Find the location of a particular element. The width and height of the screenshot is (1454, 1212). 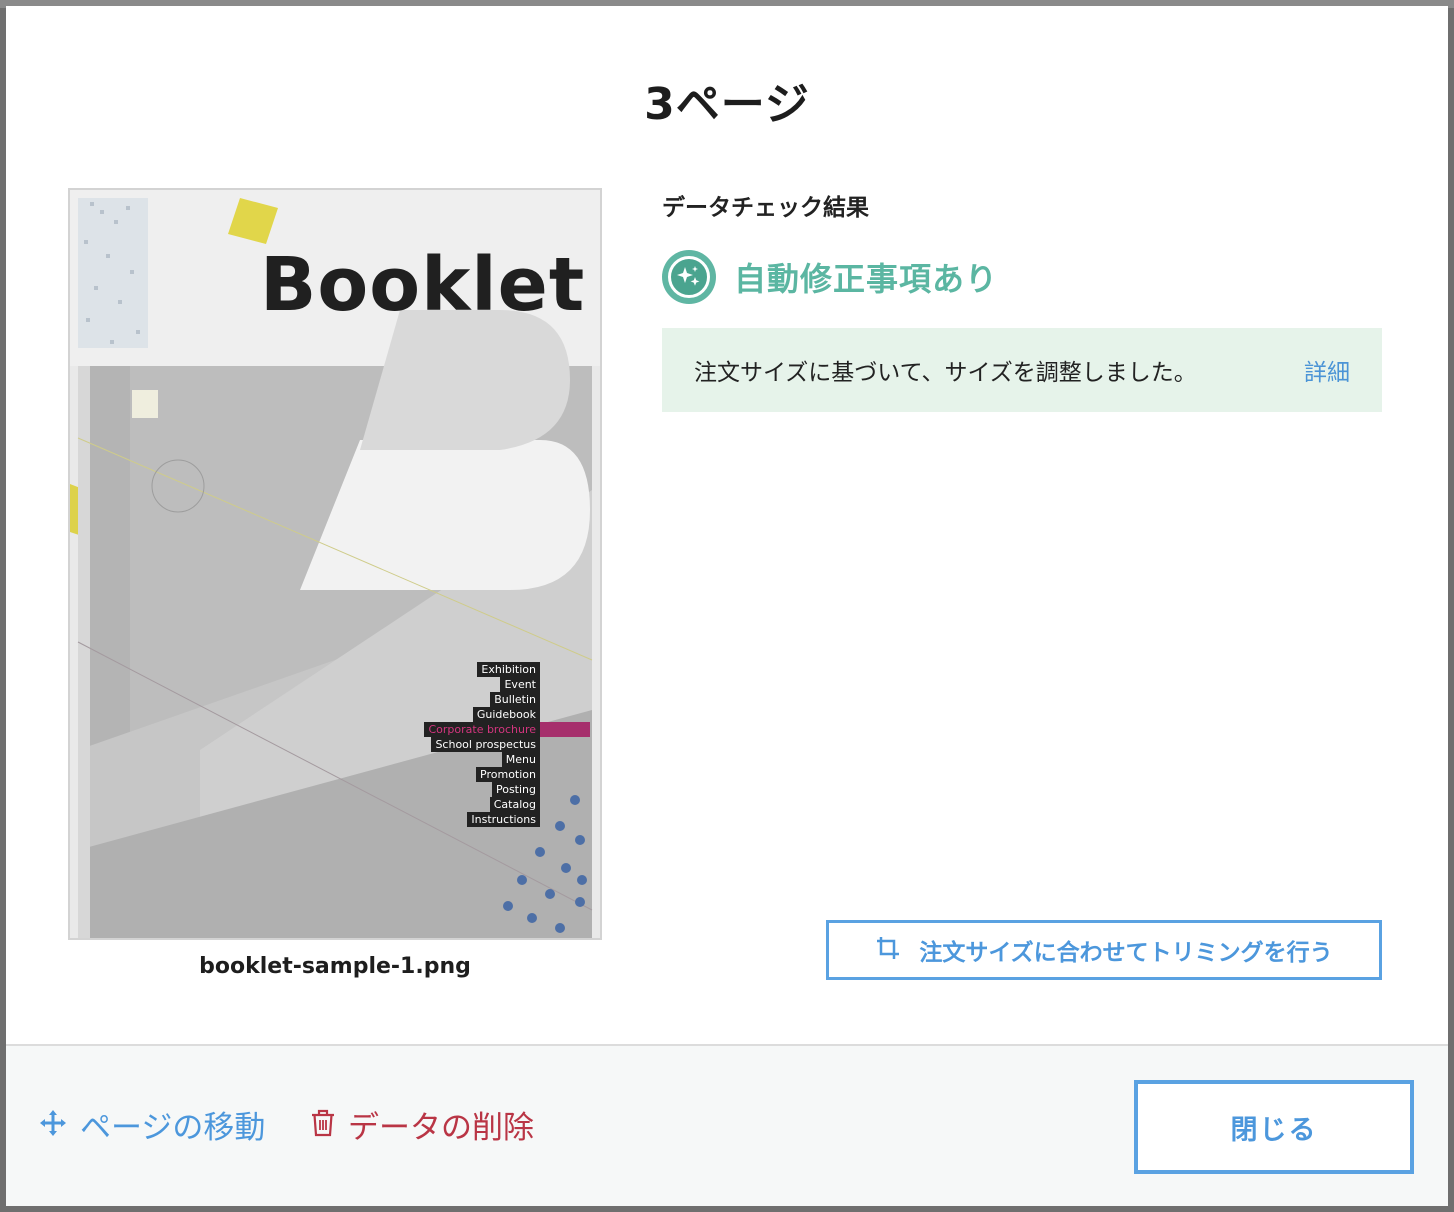

delete-data-label: データの削除 is located at coordinates (441, 1128).